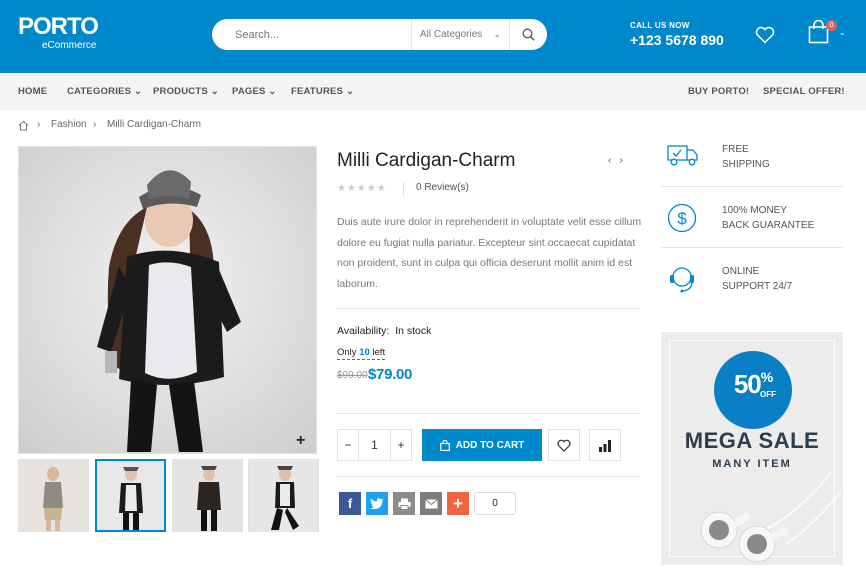  I want to click on promo-subtitle: MANY ITEM, so click(752, 464).